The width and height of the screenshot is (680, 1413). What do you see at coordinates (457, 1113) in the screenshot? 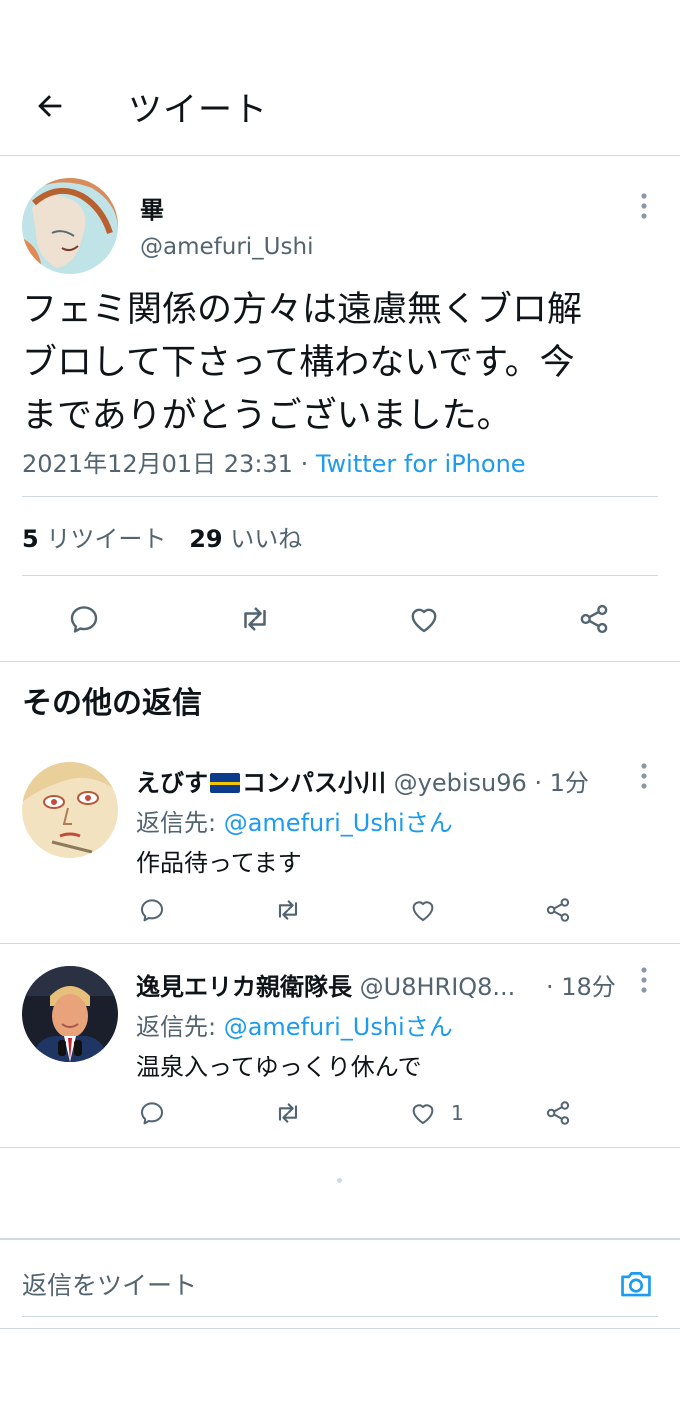
I see `like-count: 1` at bounding box center [457, 1113].